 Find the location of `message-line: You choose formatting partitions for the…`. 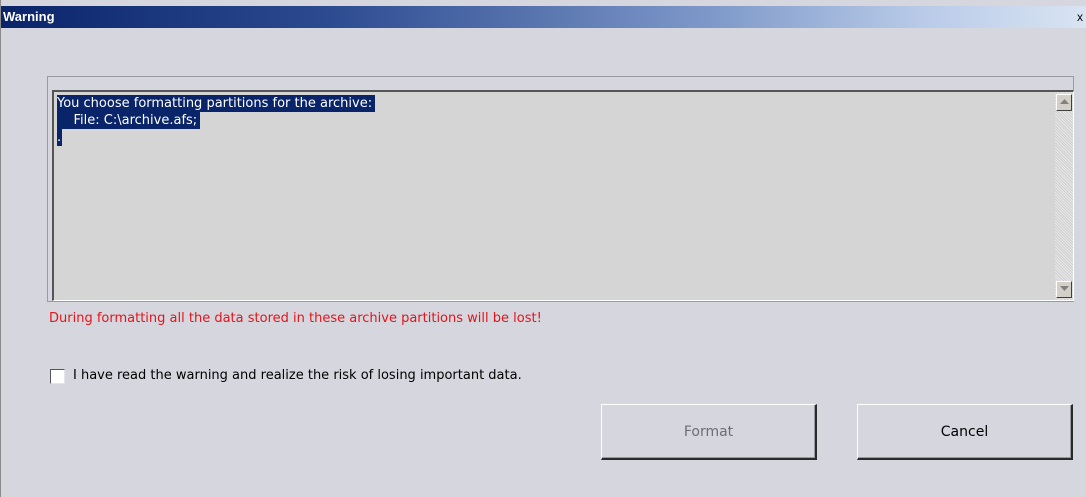

message-line: You choose formatting partitions for the… is located at coordinates (216, 103).